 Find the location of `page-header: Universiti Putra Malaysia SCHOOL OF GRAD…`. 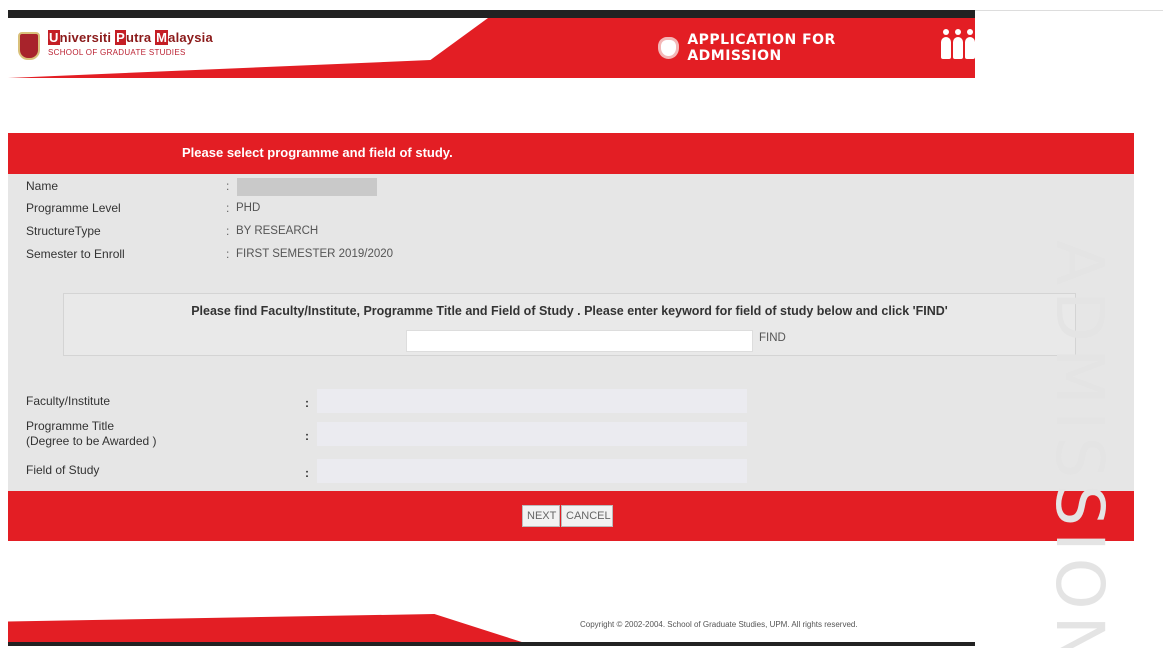

page-header: Universiti Putra Malaysia SCHOOL OF GRAD… is located at coordinates (491, 48).